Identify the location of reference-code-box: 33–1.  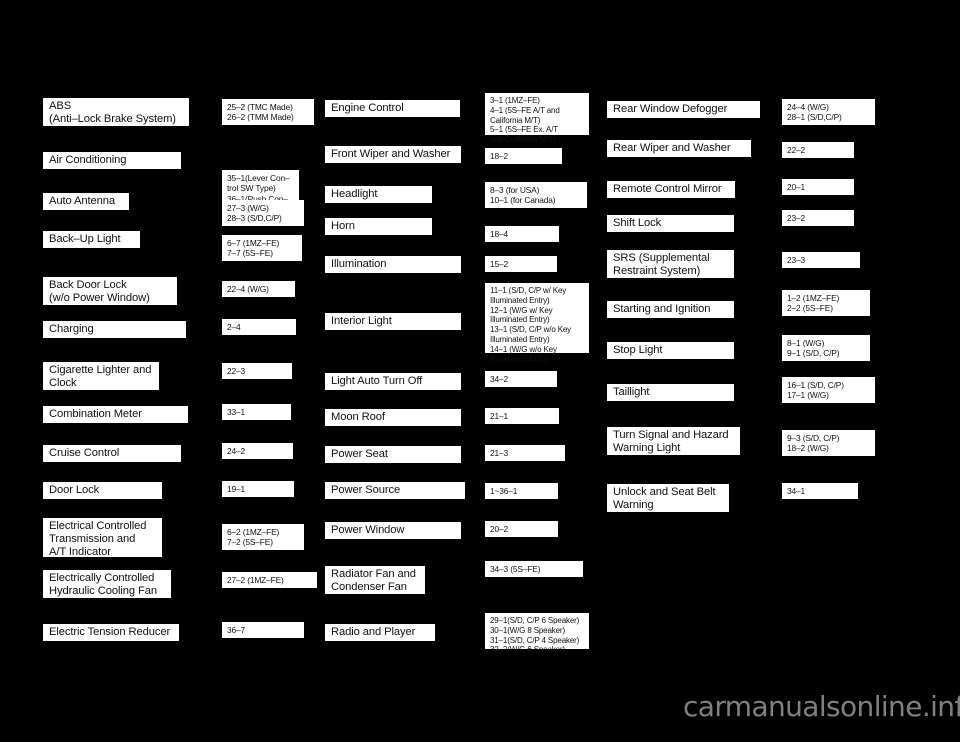
(256, 412).